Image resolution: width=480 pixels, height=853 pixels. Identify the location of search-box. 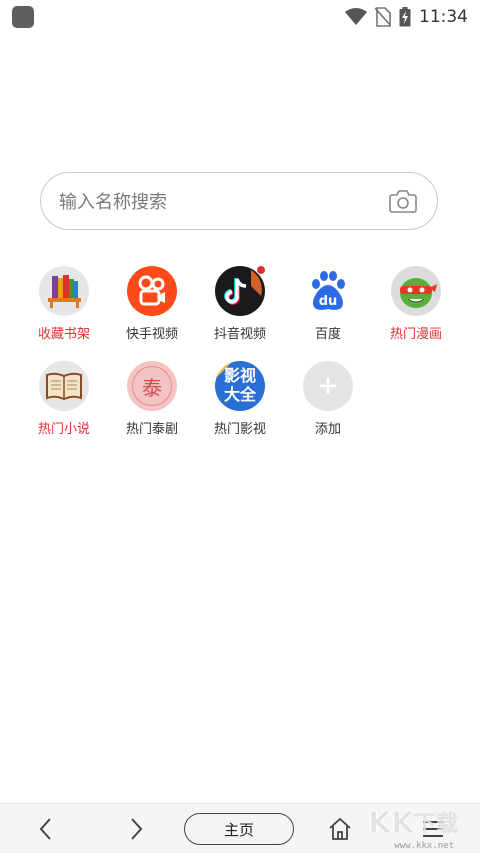
(239, 201).